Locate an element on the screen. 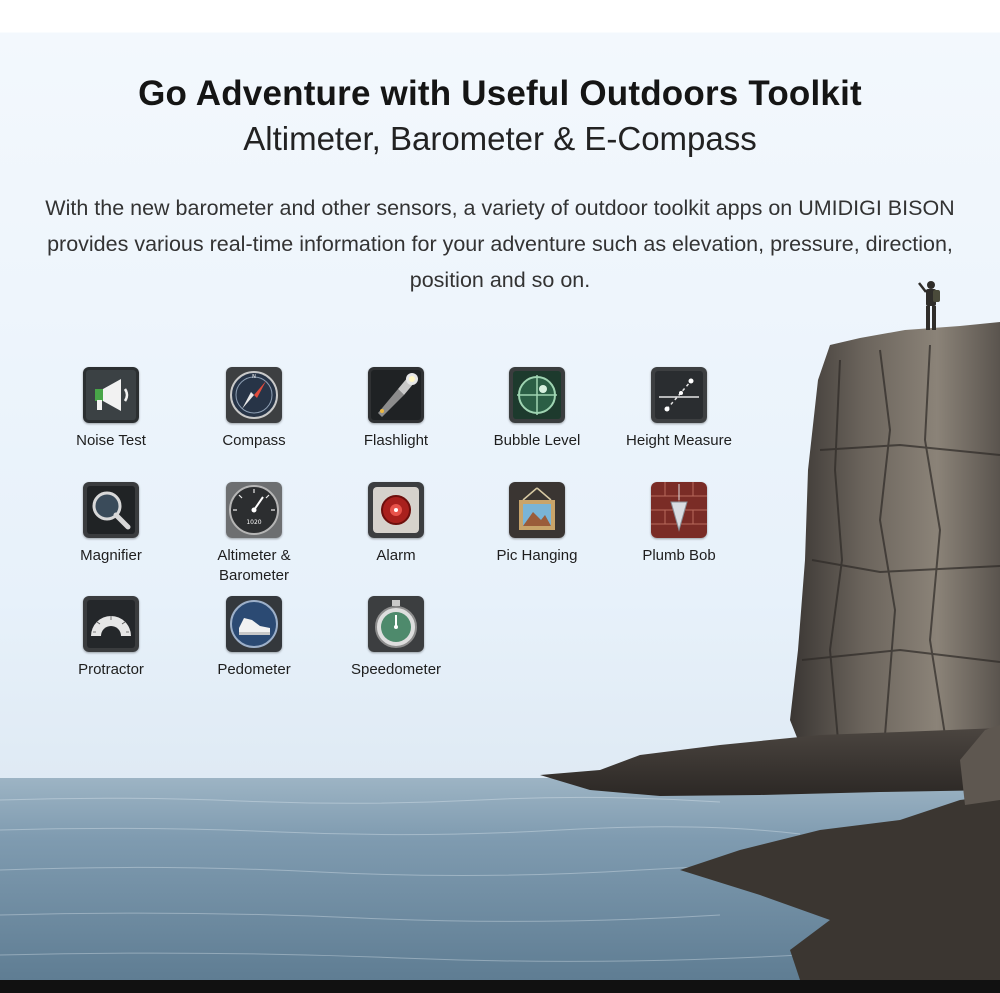  tool-label: Alarm is located at coordinates (396, 555).